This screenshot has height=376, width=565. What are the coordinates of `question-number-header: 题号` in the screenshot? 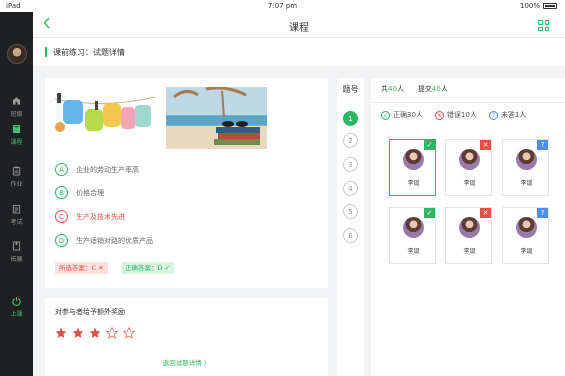 It's located at (350, 89).